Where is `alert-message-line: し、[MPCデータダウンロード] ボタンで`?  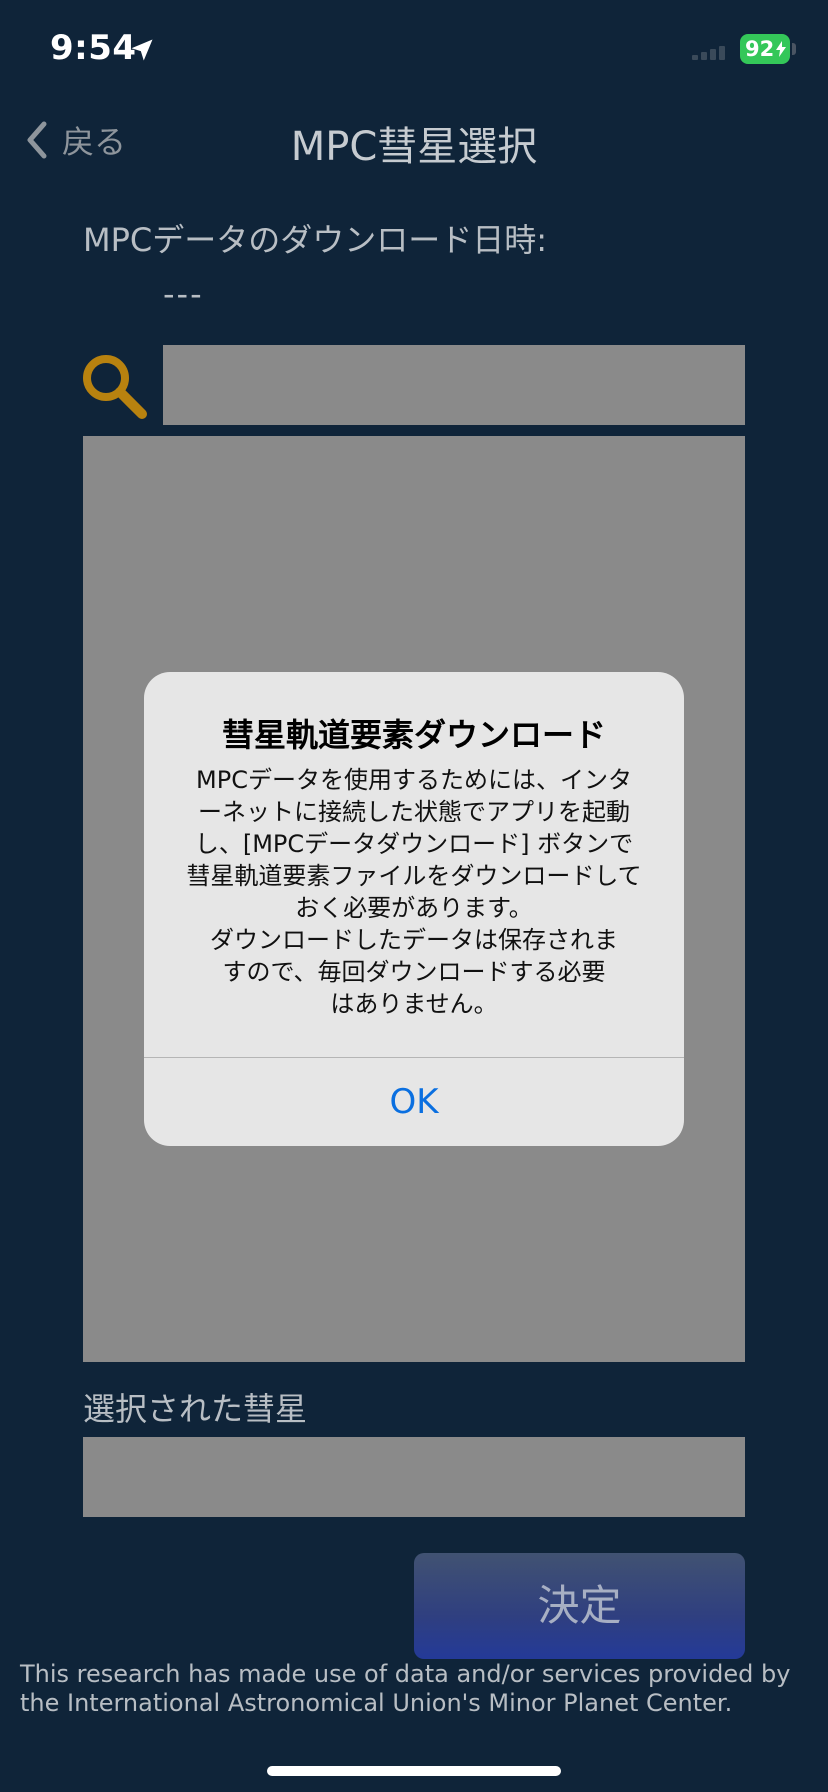 alert-message-line: し、[MPCデータダウンロード] ボタンで is located at coordinates (414, 844).